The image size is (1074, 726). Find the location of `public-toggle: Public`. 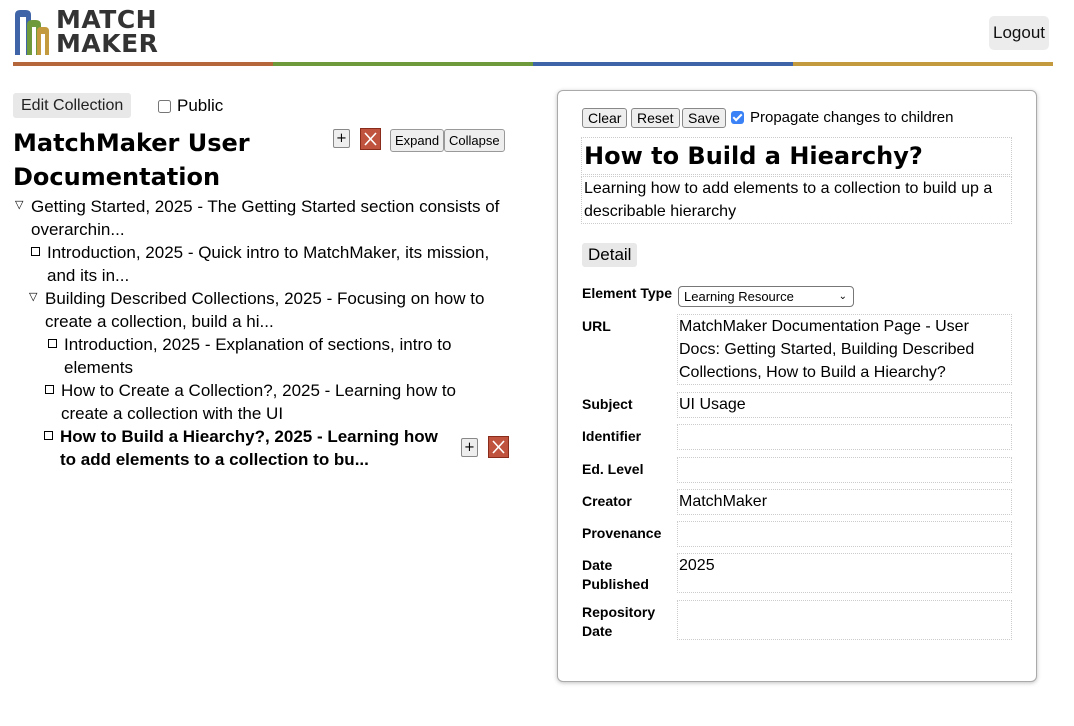

public-toggle: Public is located at coordinates (189, 106).